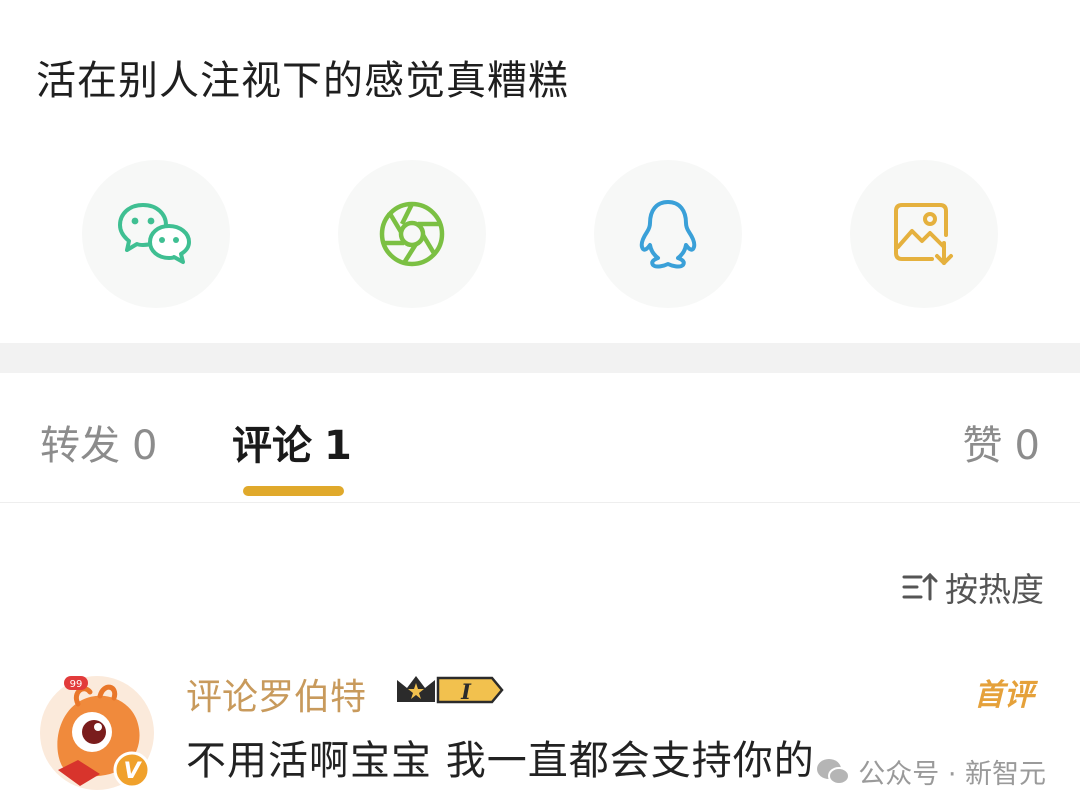  Describe the element at coordinates (80, 446) in the screenshot. I see `tab-repost-label: 转发` at that location.